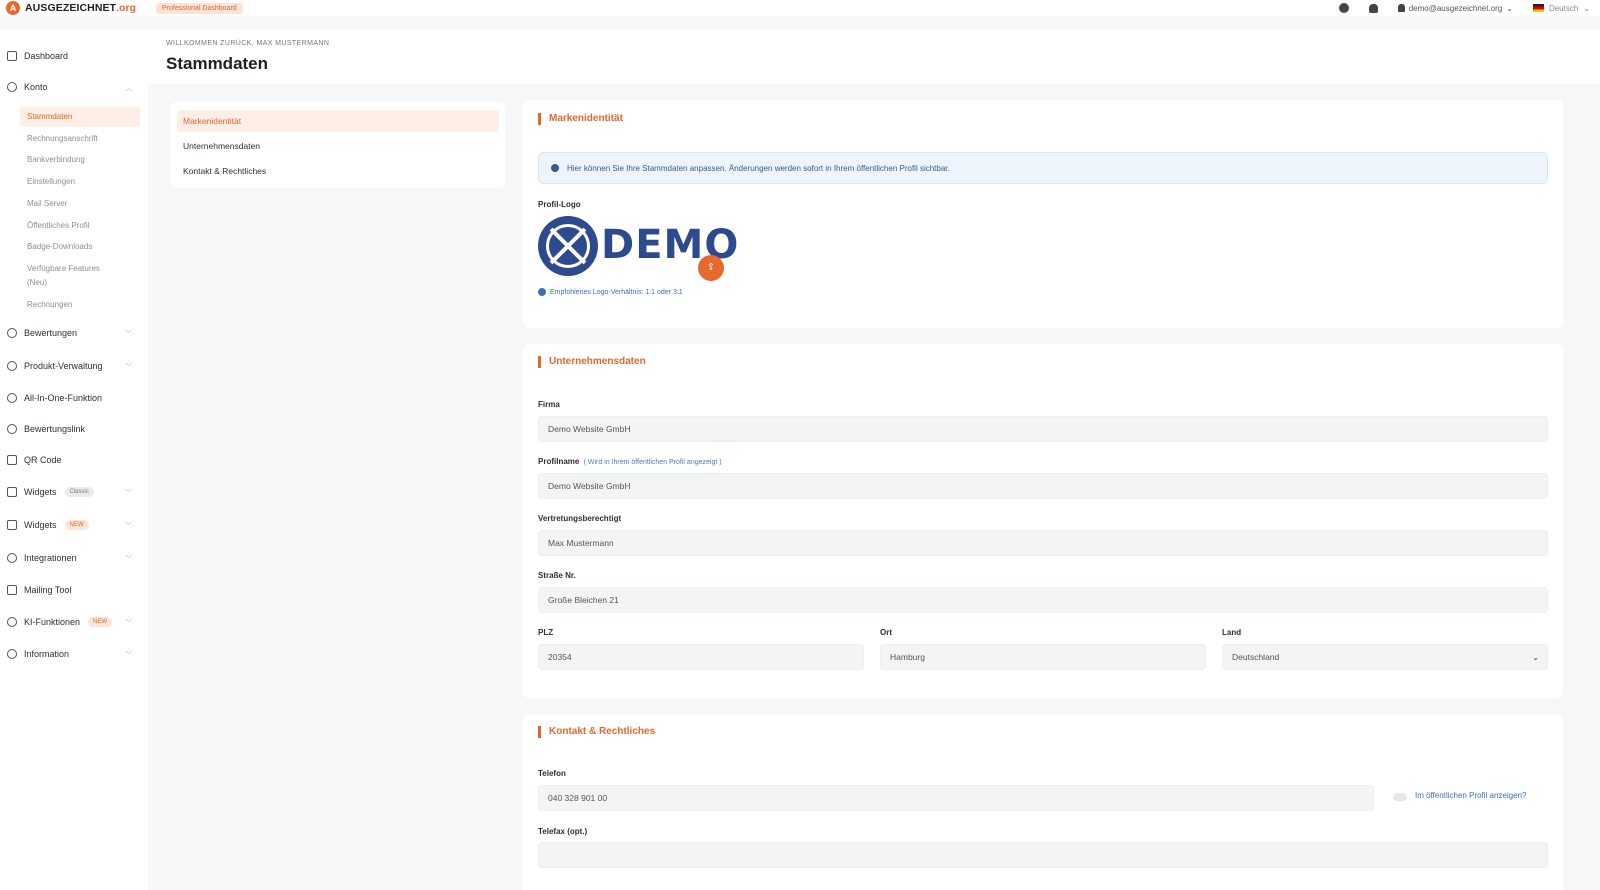 This screenshot has width=1600, height=890. Describe the element at coordinates (1043, 855) in the screenshot. I see `telefax-input` at that location.